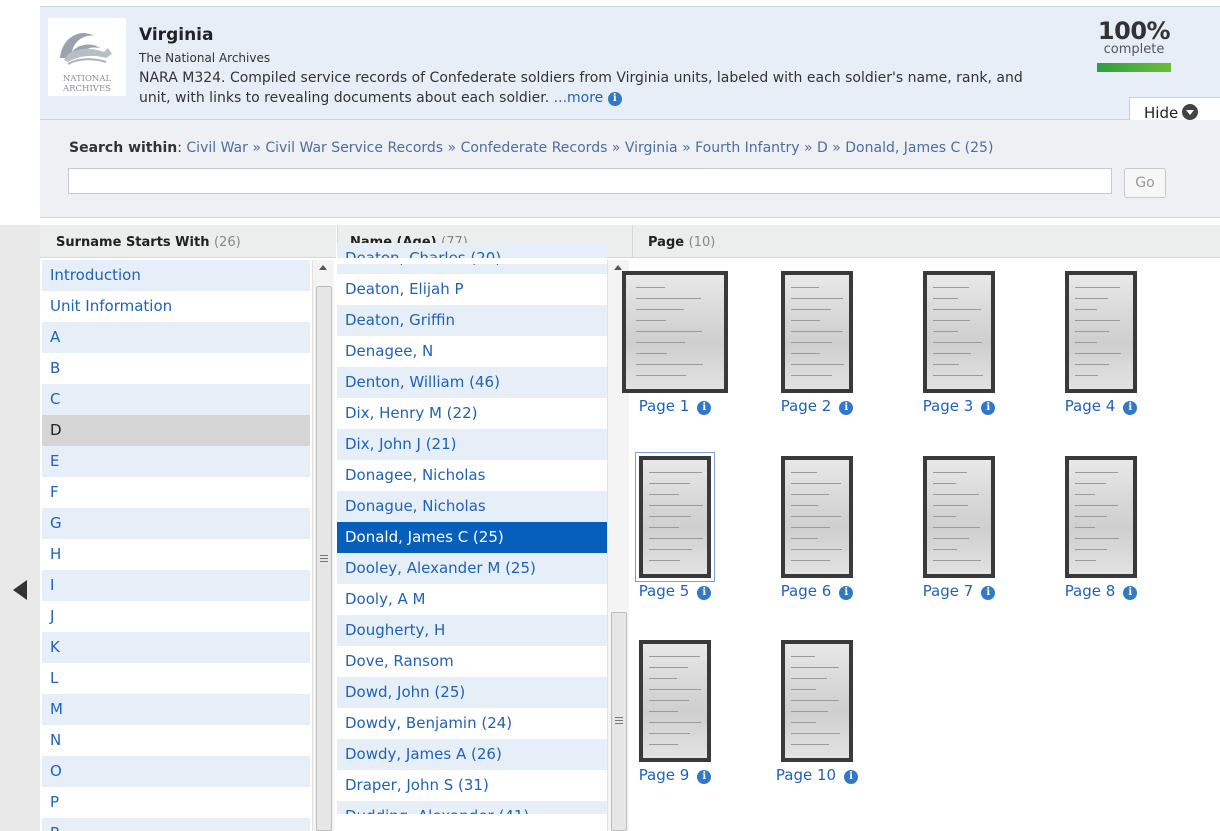 This screenshot has width=1220, height=831. What do you see at coordinates (176, 802) in the screenshot?
I see `surname-item: P` at bounding box center [176, 802].